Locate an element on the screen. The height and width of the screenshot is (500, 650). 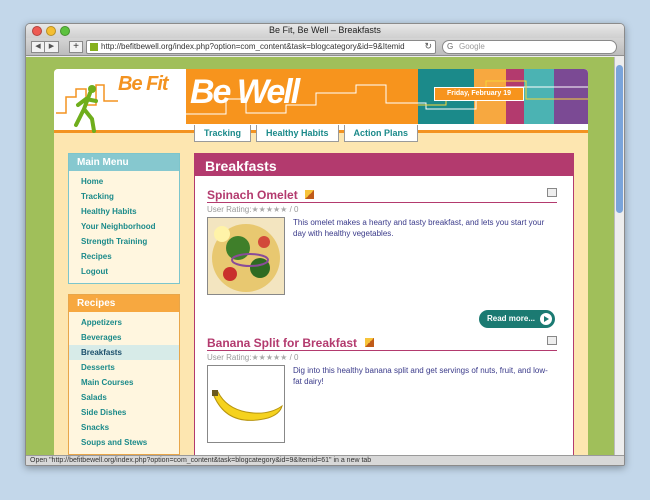
menu-item-home: Home is located at coordinates (124, 181).